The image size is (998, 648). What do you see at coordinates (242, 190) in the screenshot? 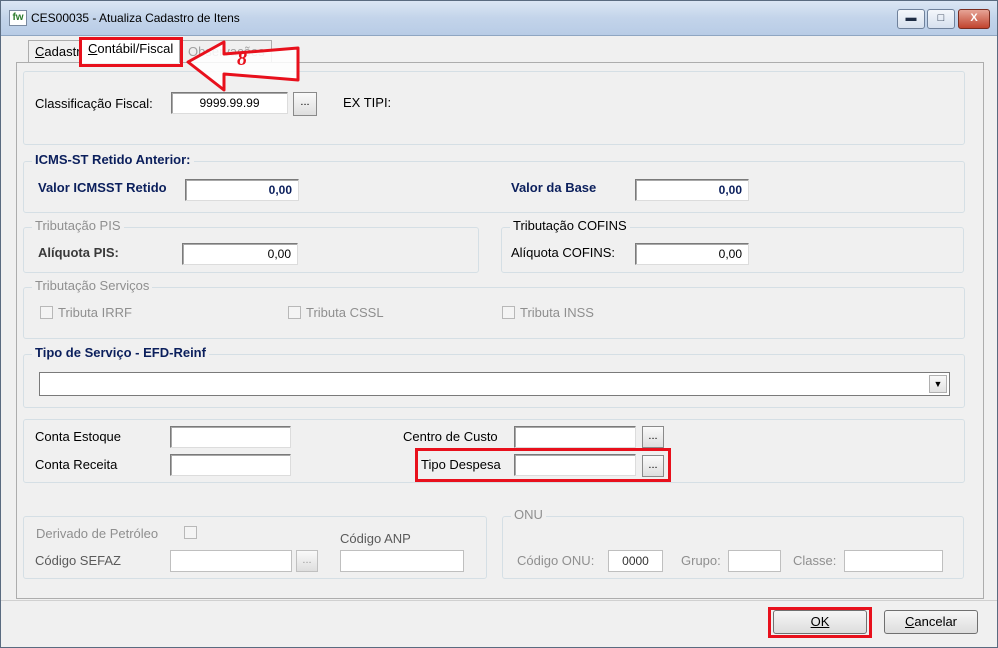
I see `valor-icmsst-input: 0,00` at bounding box center [242, 190].